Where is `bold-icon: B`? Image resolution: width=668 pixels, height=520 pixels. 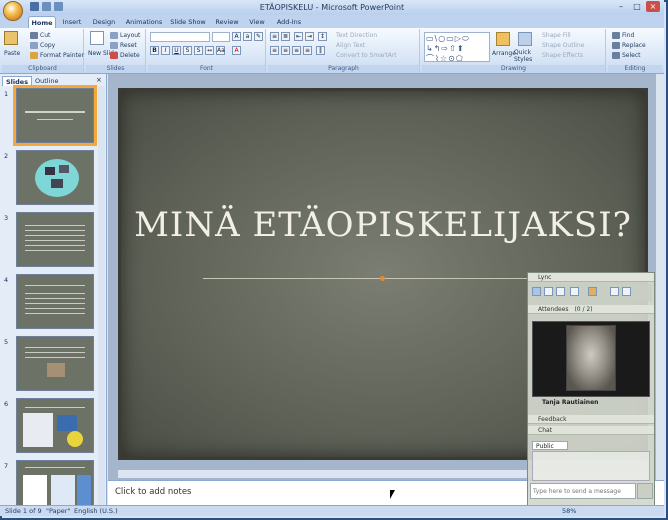 bold-icon: B is located at coordinates (154, 50).